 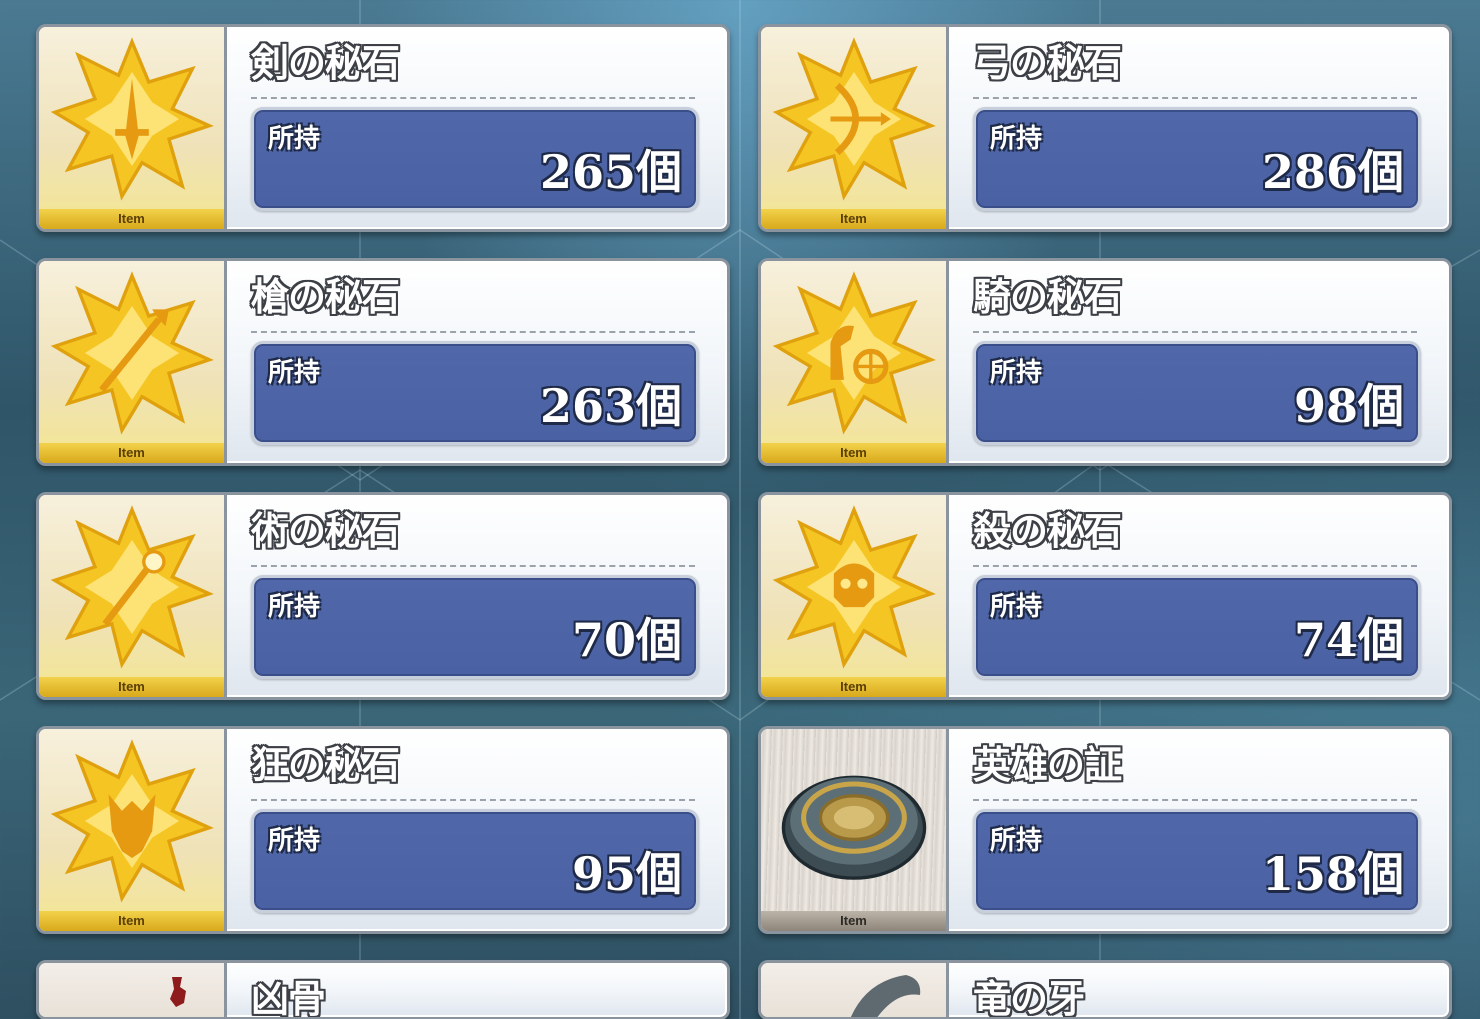 I want to click on archer-gem-icon, so click(x=854, y=119).